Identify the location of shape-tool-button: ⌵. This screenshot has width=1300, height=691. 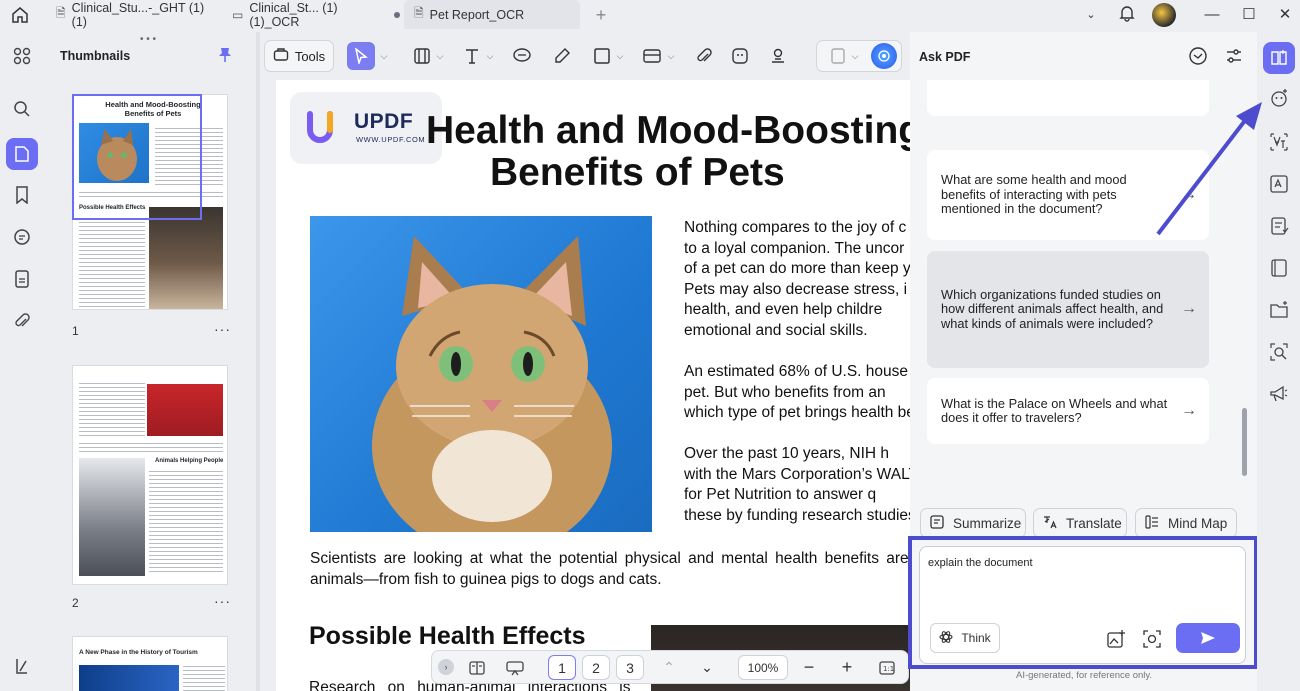
(608, 56).